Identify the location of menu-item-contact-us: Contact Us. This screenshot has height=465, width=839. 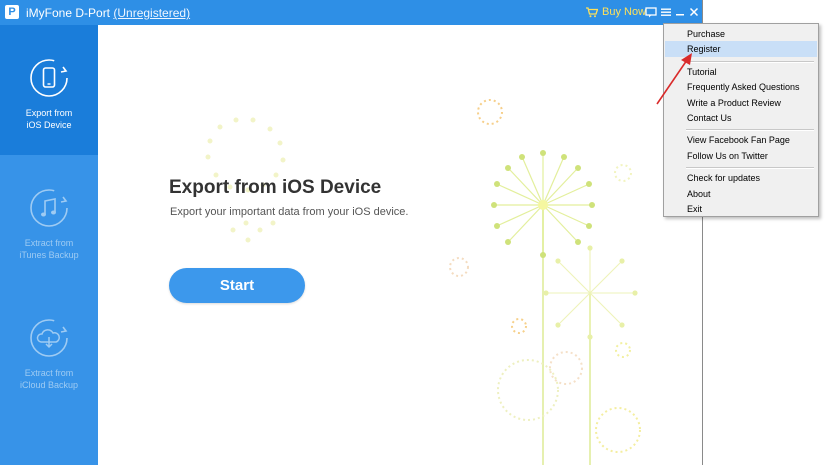
(741, 118).